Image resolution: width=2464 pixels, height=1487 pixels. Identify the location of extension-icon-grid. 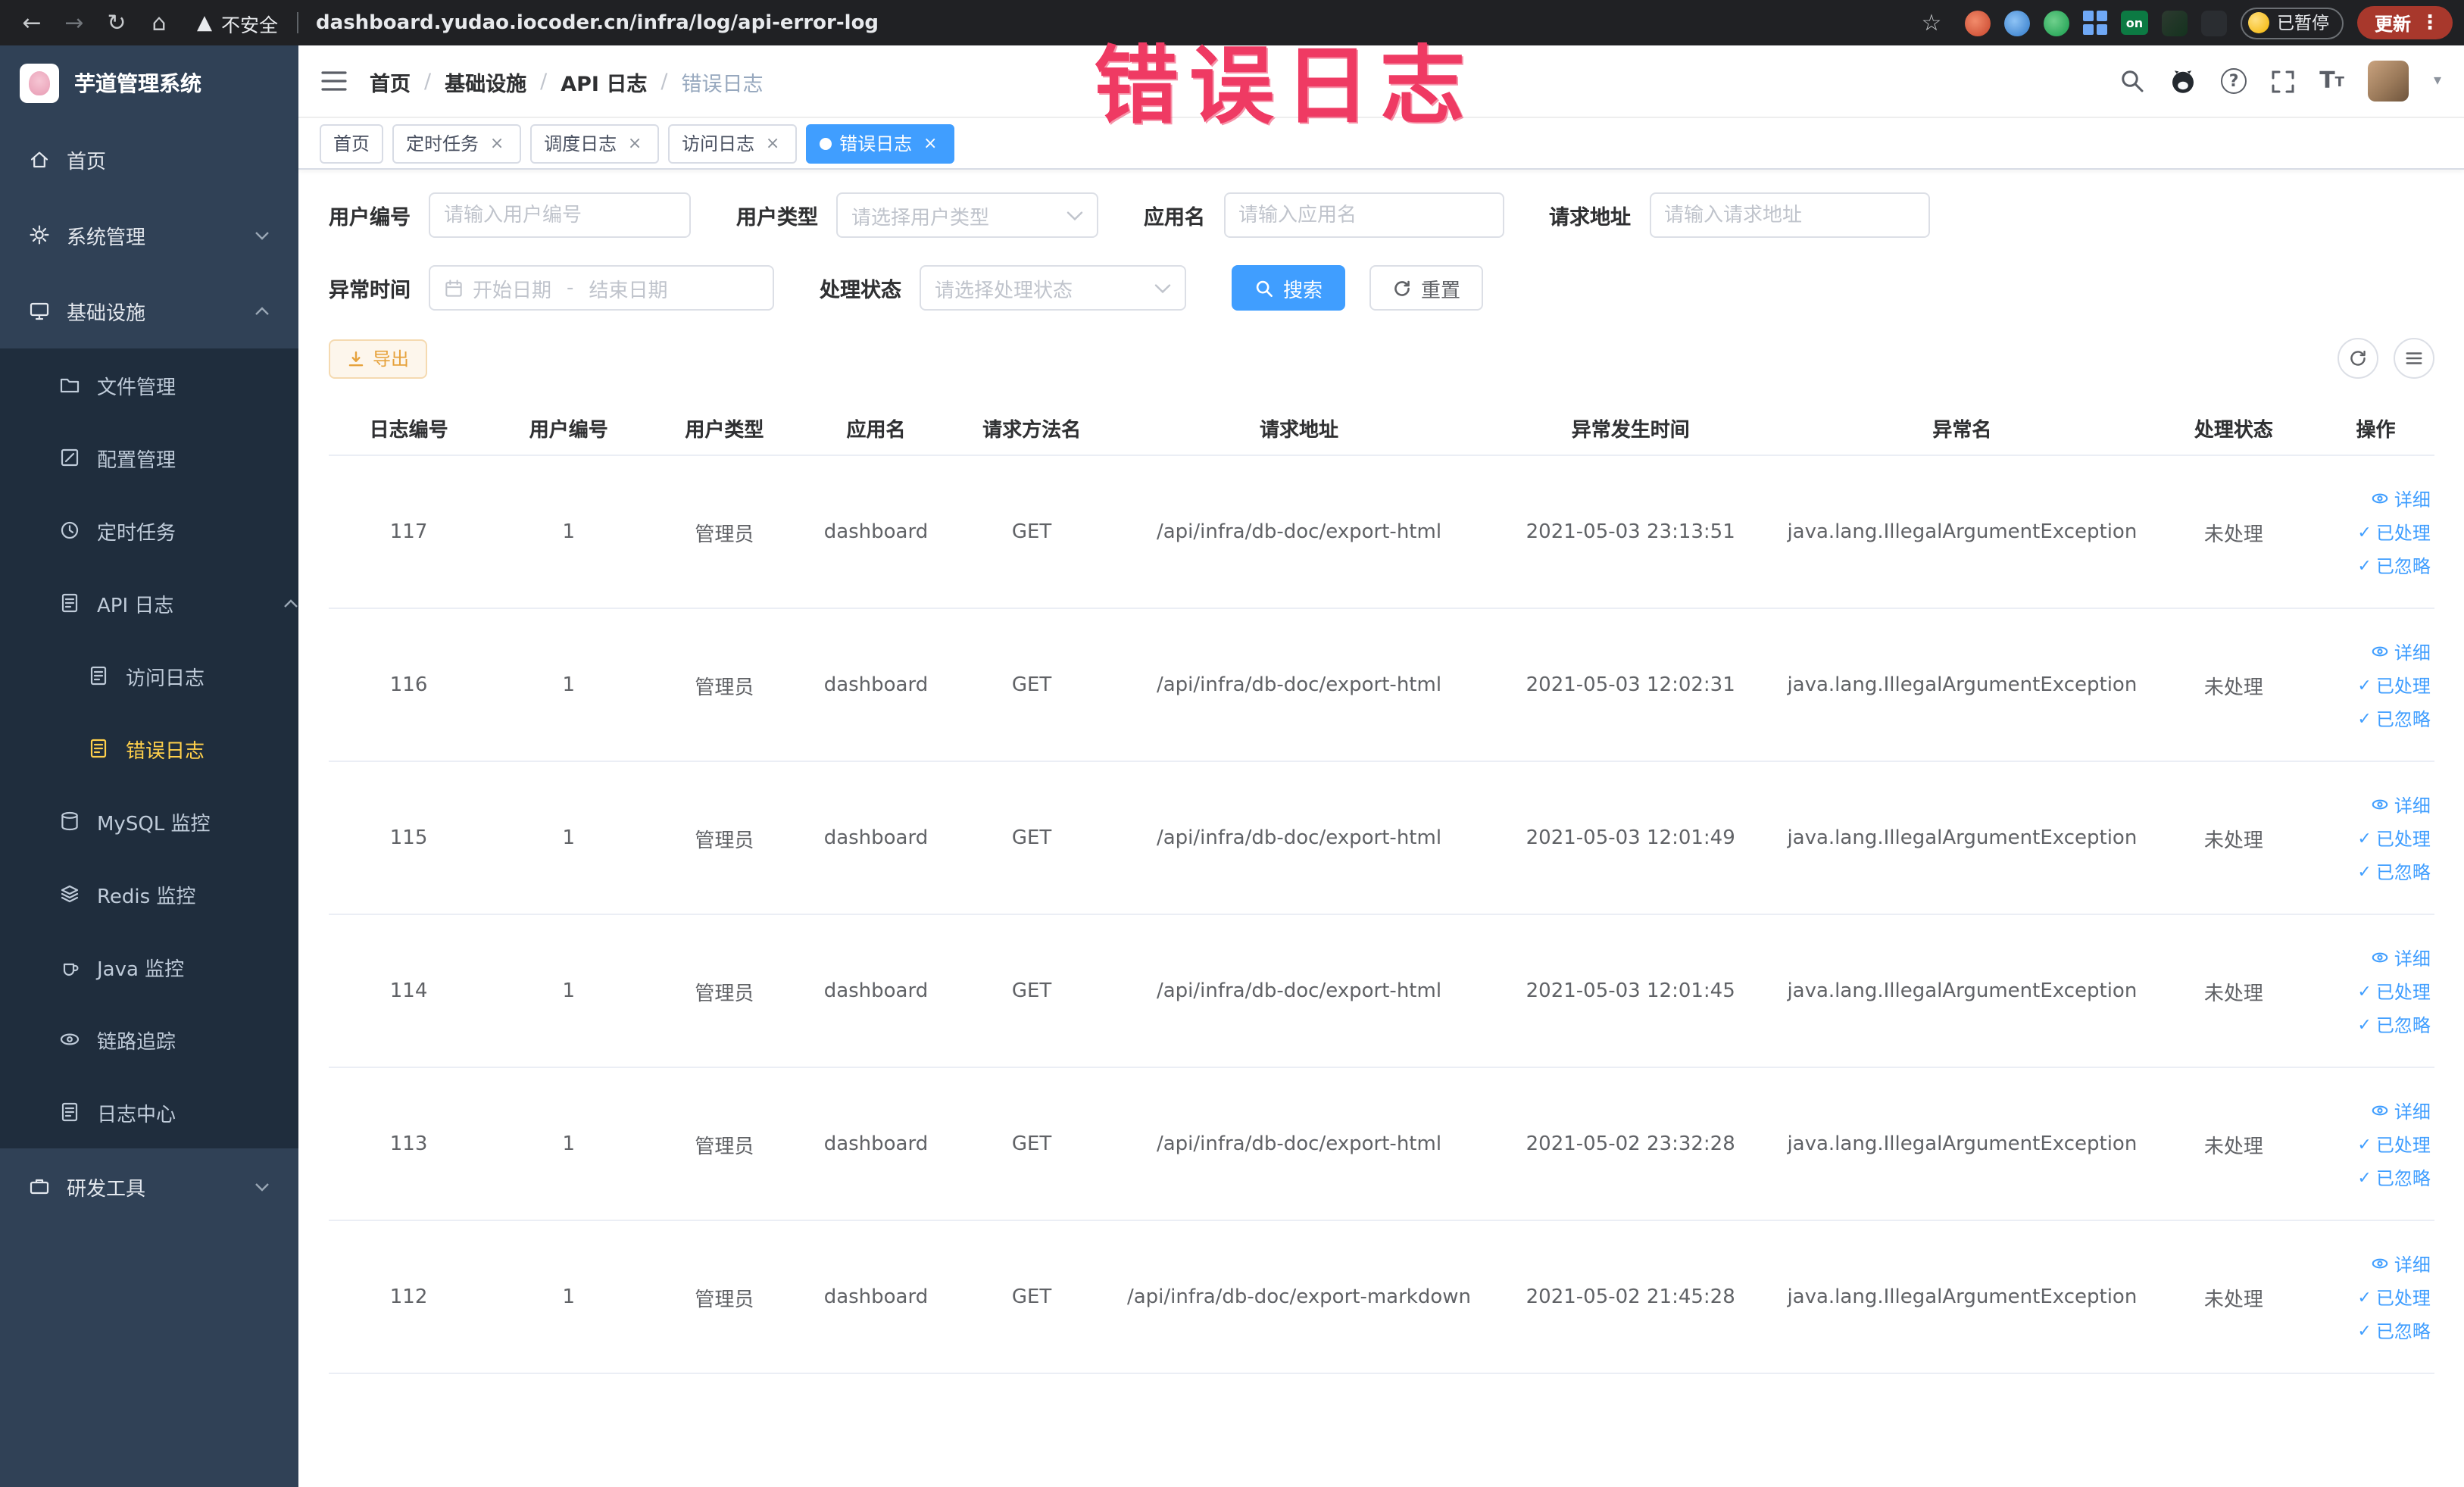
(2094, 23).